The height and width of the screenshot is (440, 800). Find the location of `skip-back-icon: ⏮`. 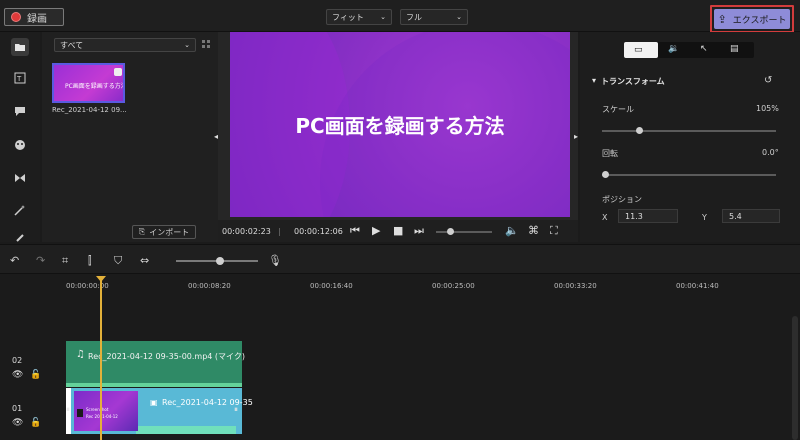

skip-back-icon: ⏮ is located at coordinates (355, 231).